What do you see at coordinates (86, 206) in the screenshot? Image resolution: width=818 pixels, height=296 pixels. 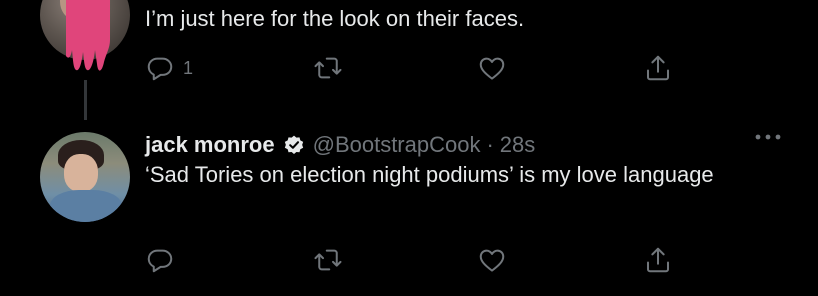 I see `avatar-shirt` at bounding box center [86, 206].